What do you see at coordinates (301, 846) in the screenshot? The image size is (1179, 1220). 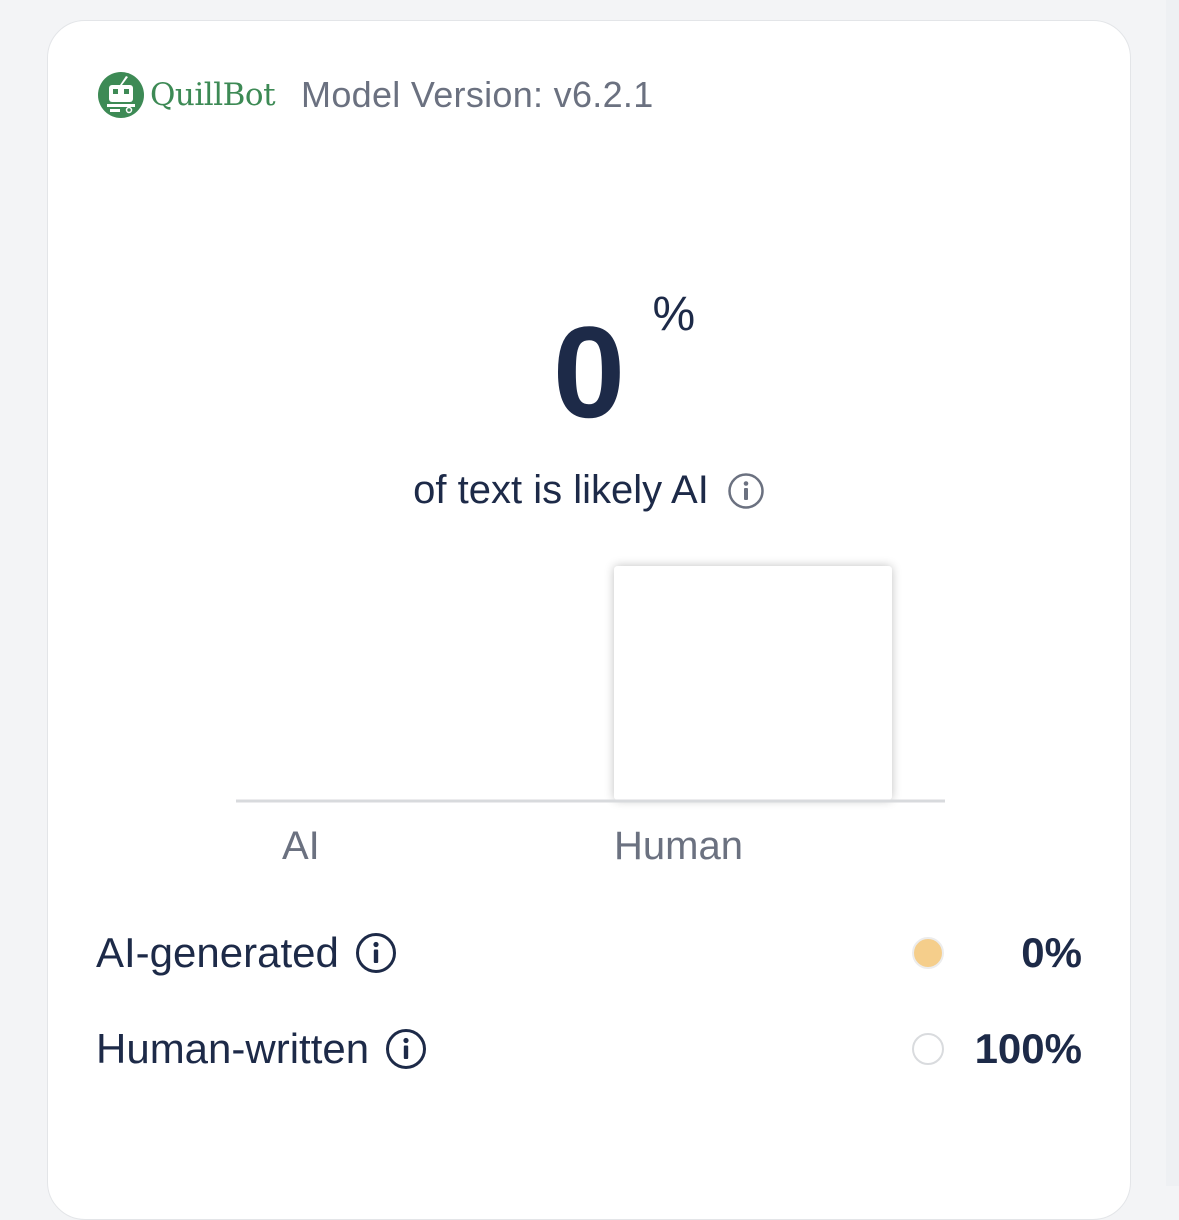 I see `x-label-ai: AI` at bounding box center [301, 846].